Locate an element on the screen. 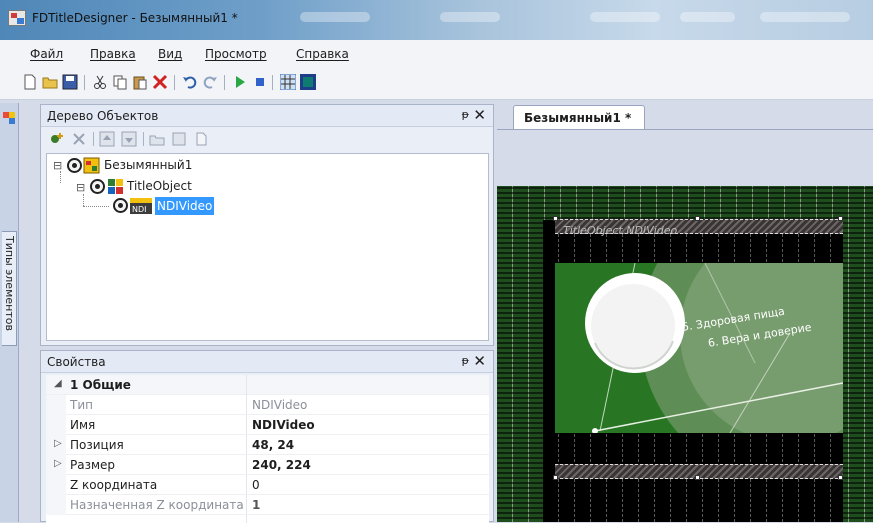 The width and height of the screenshot is (873, 523). menu-help: Справка is located at coordinates (322, 54).